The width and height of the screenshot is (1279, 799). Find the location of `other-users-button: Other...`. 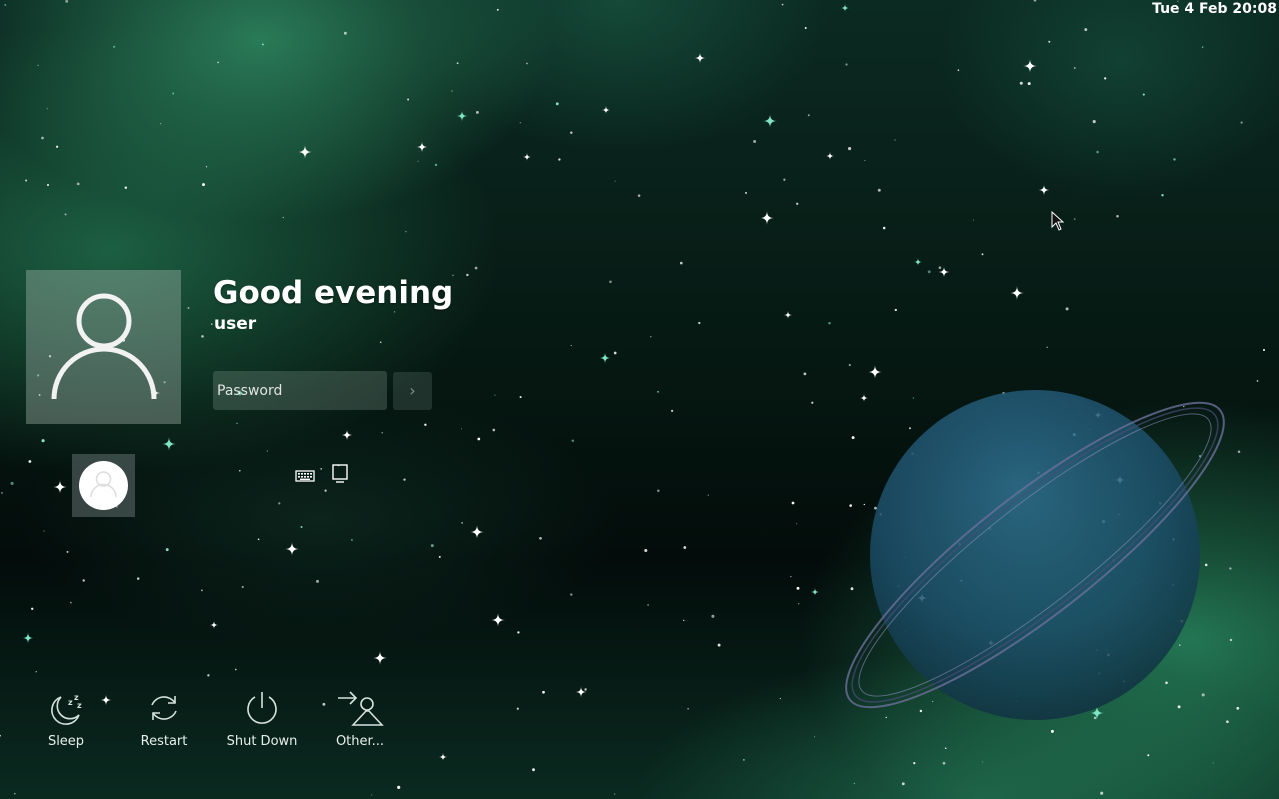

other-users-button: Other... is located at coordinates (360, 724).